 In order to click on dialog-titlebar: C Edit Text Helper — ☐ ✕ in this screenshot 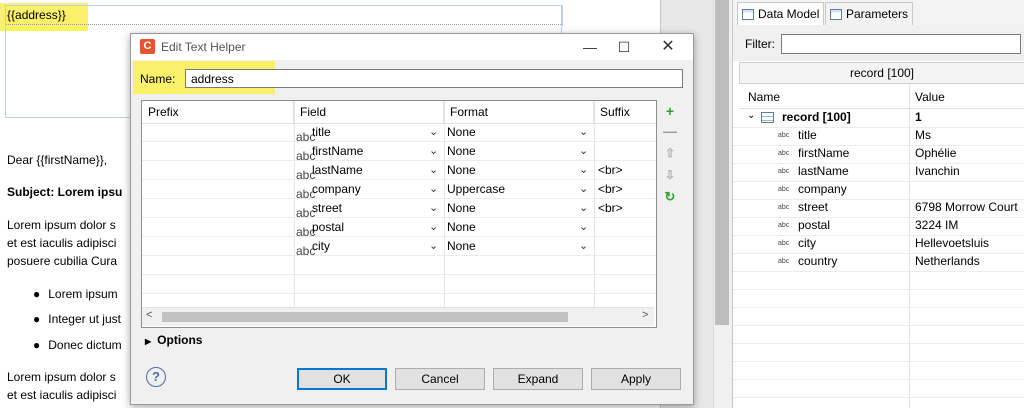, I will do `click(412, 47)`.